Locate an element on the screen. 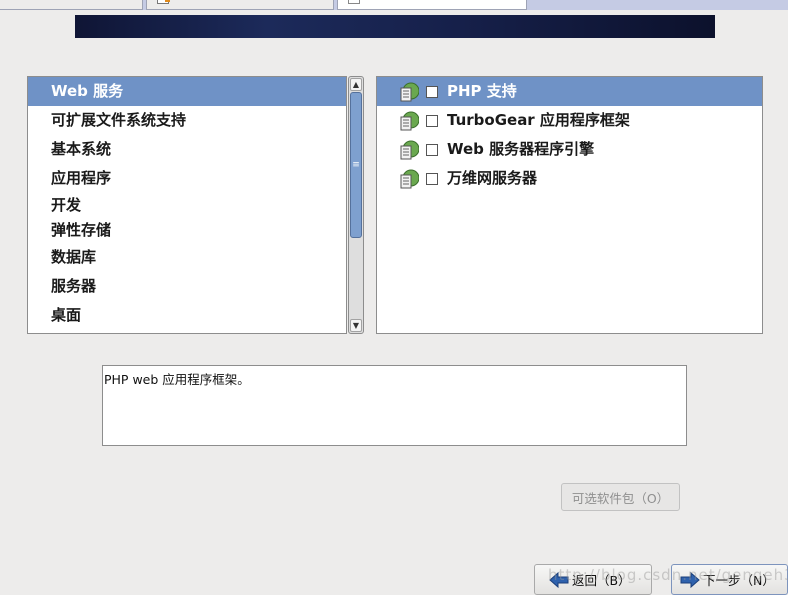  package-label: Web 服务器程序引擎 is located at coordinates (521, 149).